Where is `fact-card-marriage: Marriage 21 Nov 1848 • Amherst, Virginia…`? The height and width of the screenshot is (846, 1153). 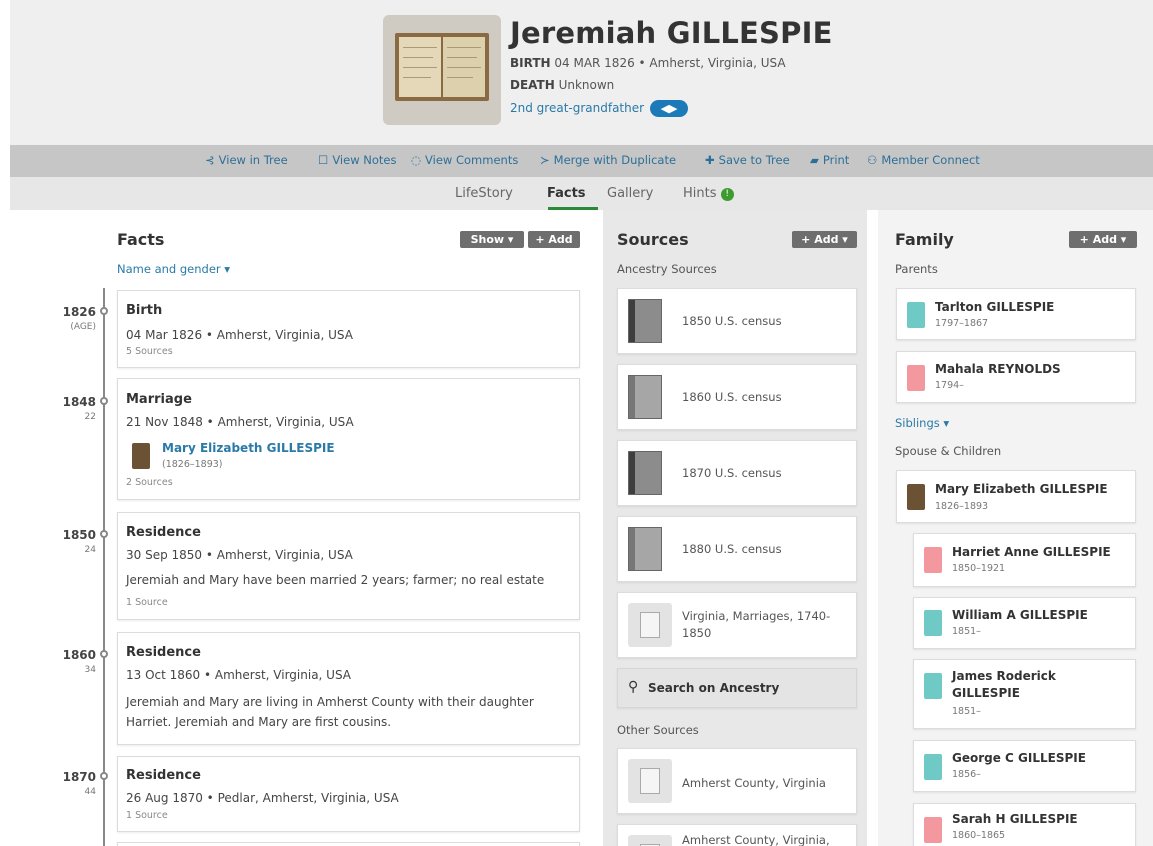
fact-card-marriage: Marriage 21 Nov 1848 • Amherst, Virginia… is located at coordinates (348, 439).